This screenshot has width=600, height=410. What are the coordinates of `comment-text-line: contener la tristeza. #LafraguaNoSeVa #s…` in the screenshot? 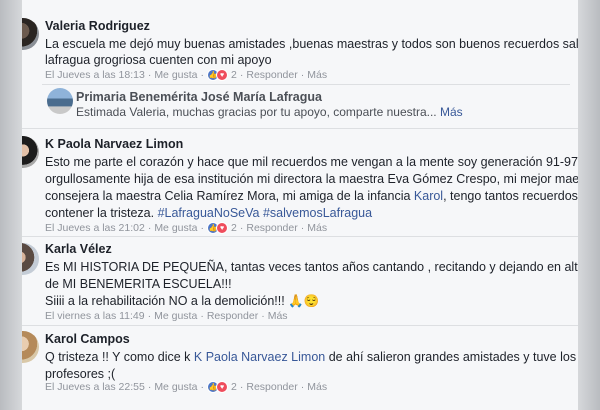 It's located at (208, 213).